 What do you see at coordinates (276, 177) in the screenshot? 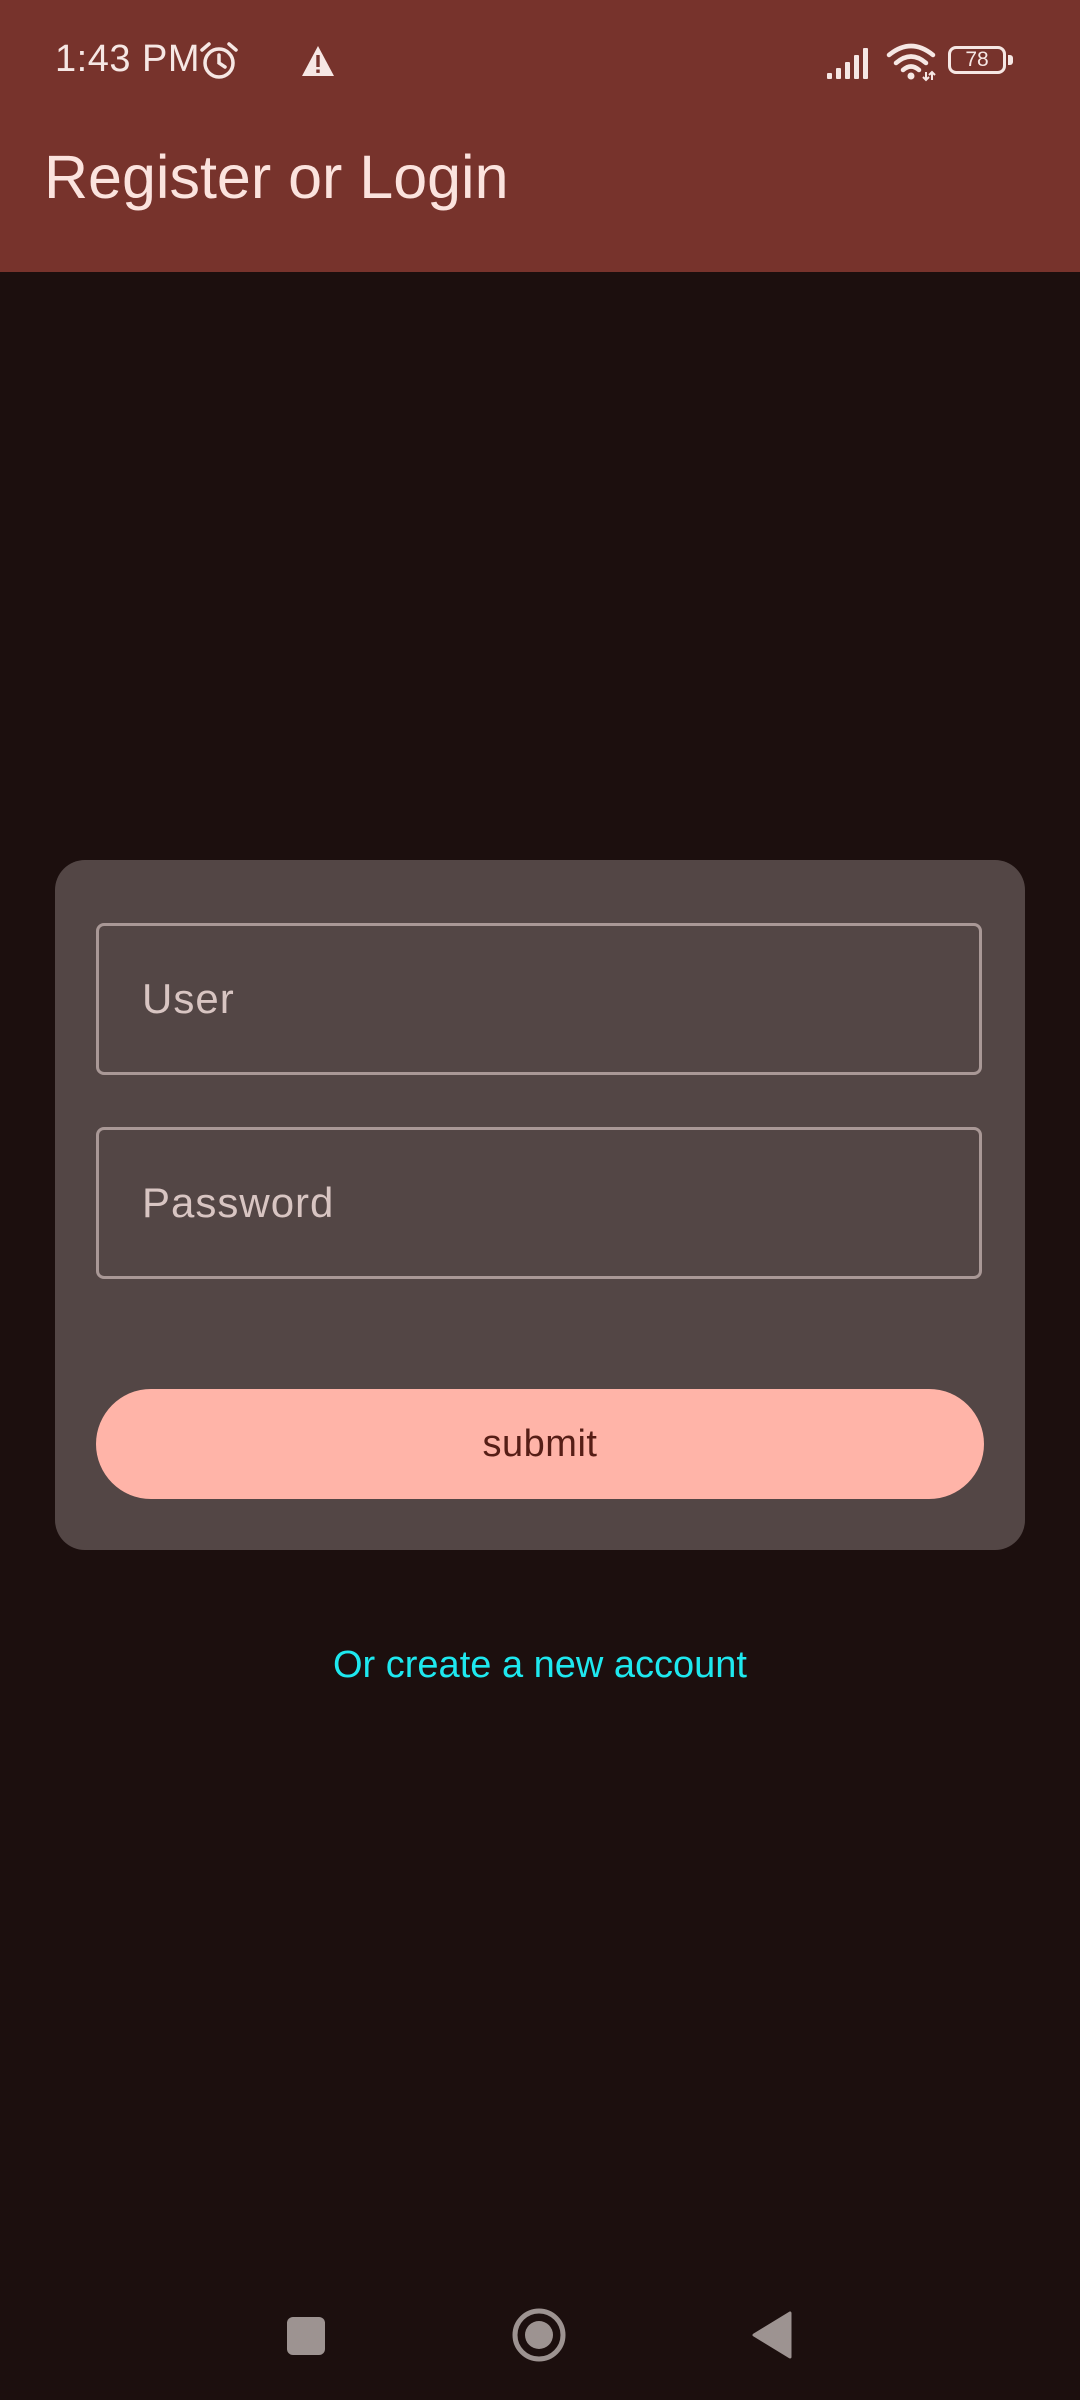
I see `page-title: Register or Login` at bounding box center [276, 177].